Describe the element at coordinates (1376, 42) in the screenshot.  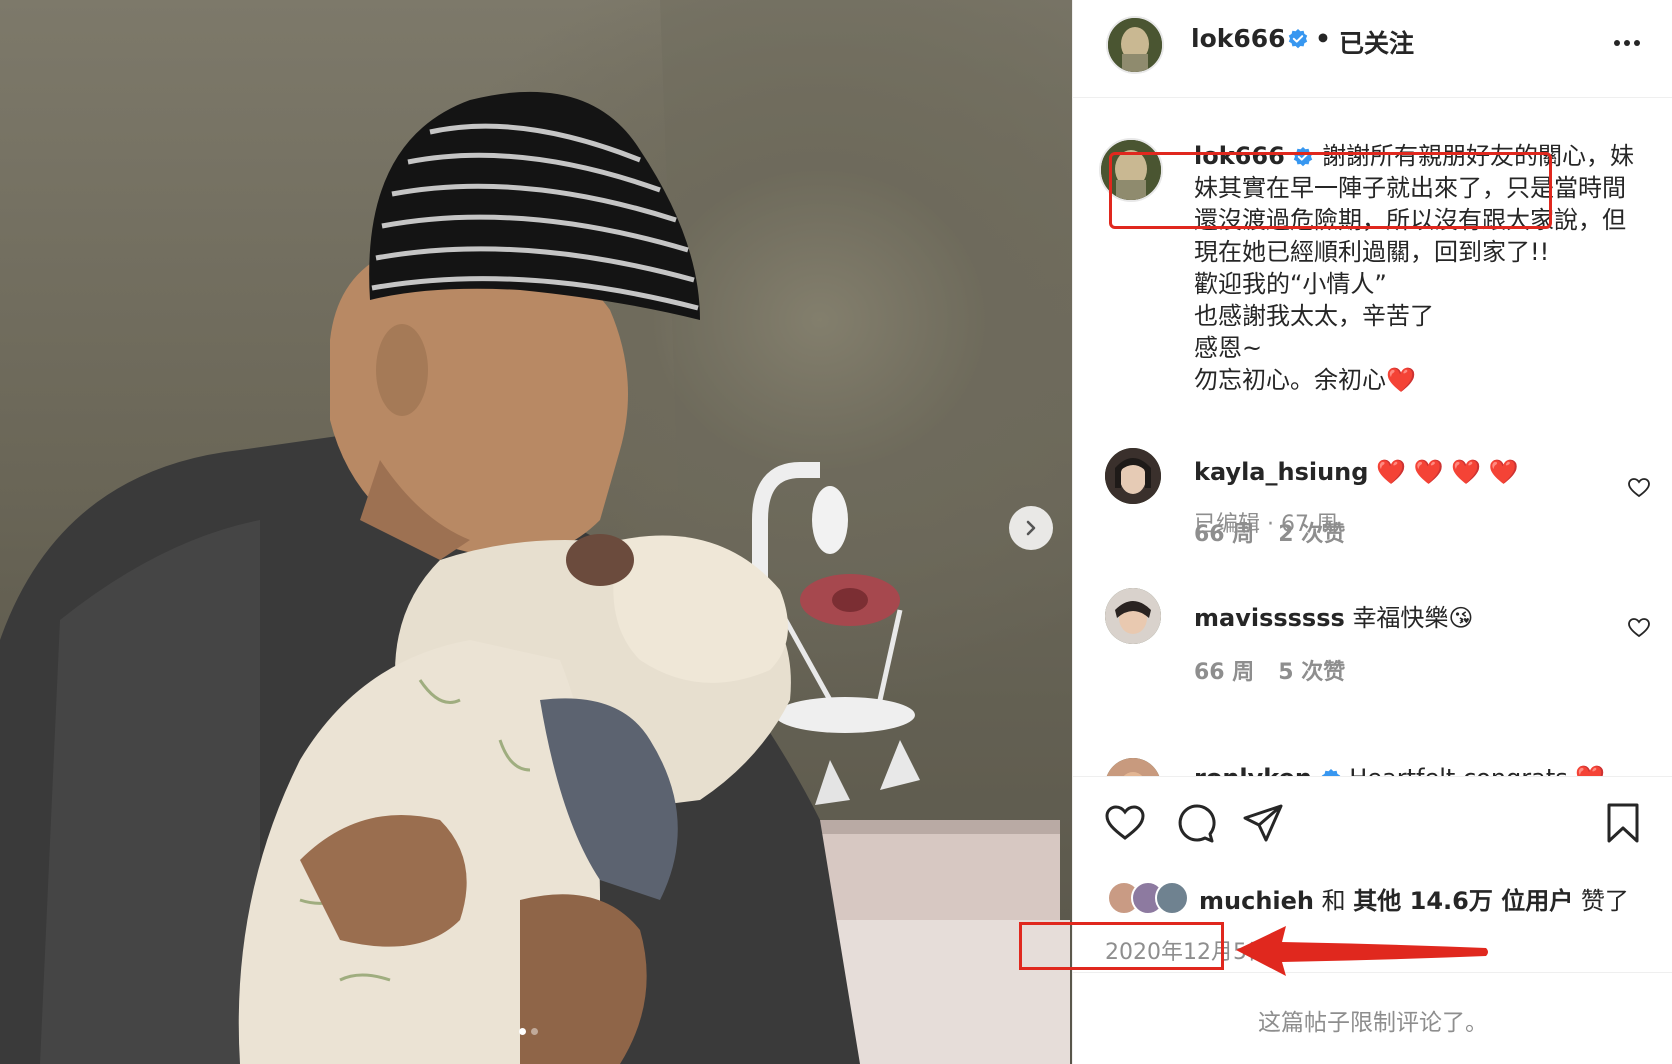
I see `following-button: 已关注` at that location.